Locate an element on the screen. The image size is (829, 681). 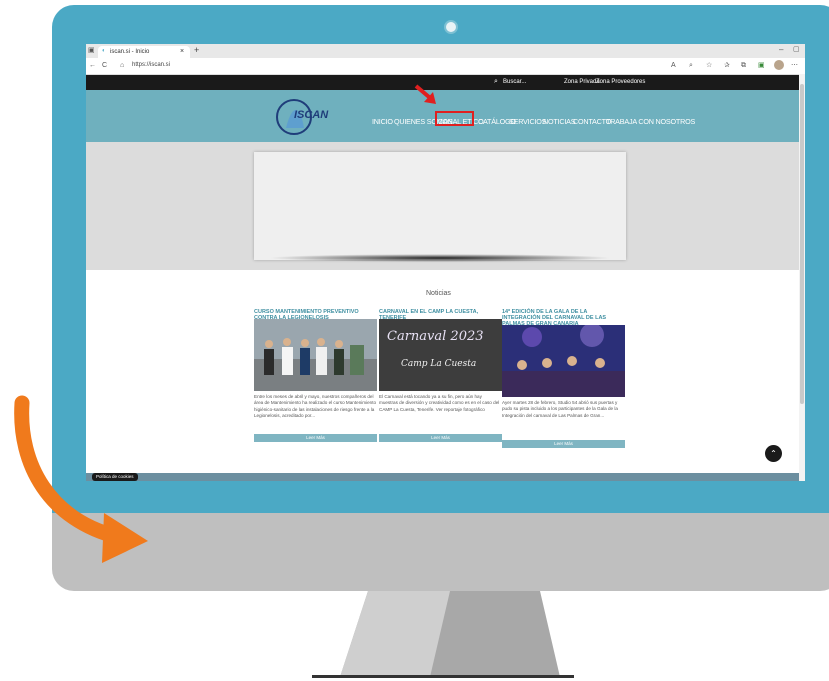
site-logo: ISCAN is located at coordinates (306, 117).